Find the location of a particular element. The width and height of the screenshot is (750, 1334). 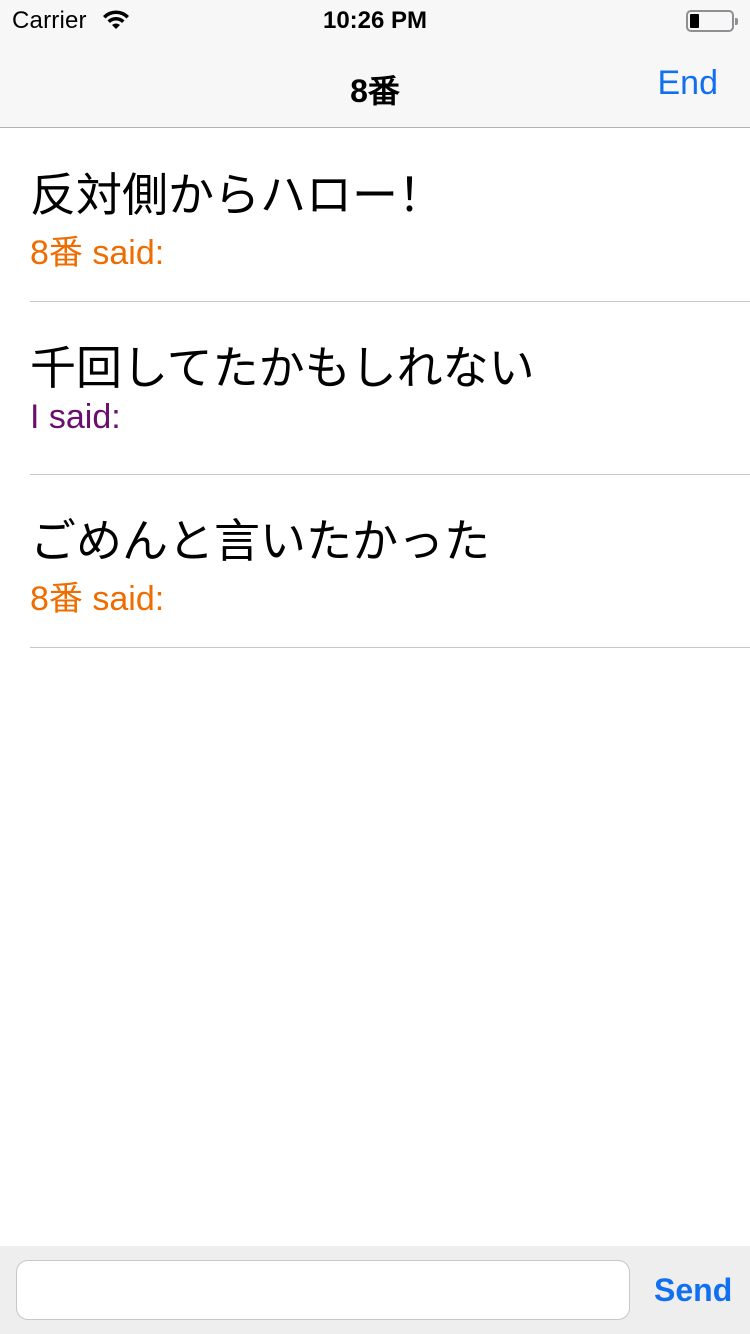

navigation-bar: 8番 End is located at coordinates (375, 84).